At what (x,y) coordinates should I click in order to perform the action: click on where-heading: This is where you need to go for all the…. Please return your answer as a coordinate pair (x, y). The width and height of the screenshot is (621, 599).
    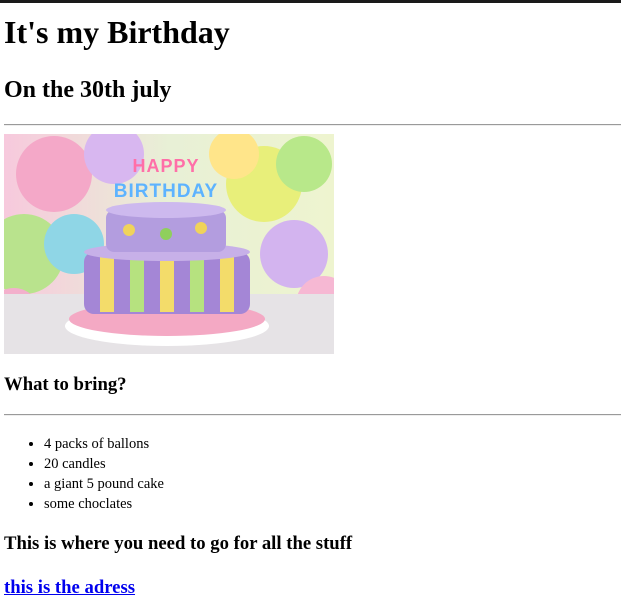
    Looking at the image, I should click on (178, 543).